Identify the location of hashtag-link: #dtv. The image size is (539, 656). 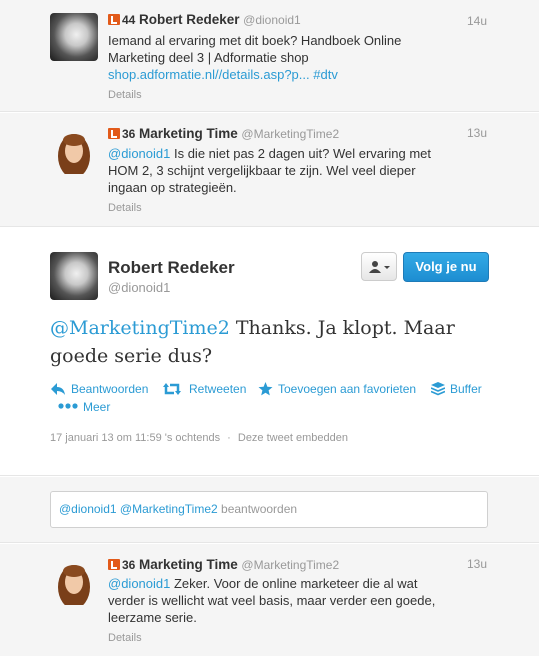
(325, 74).